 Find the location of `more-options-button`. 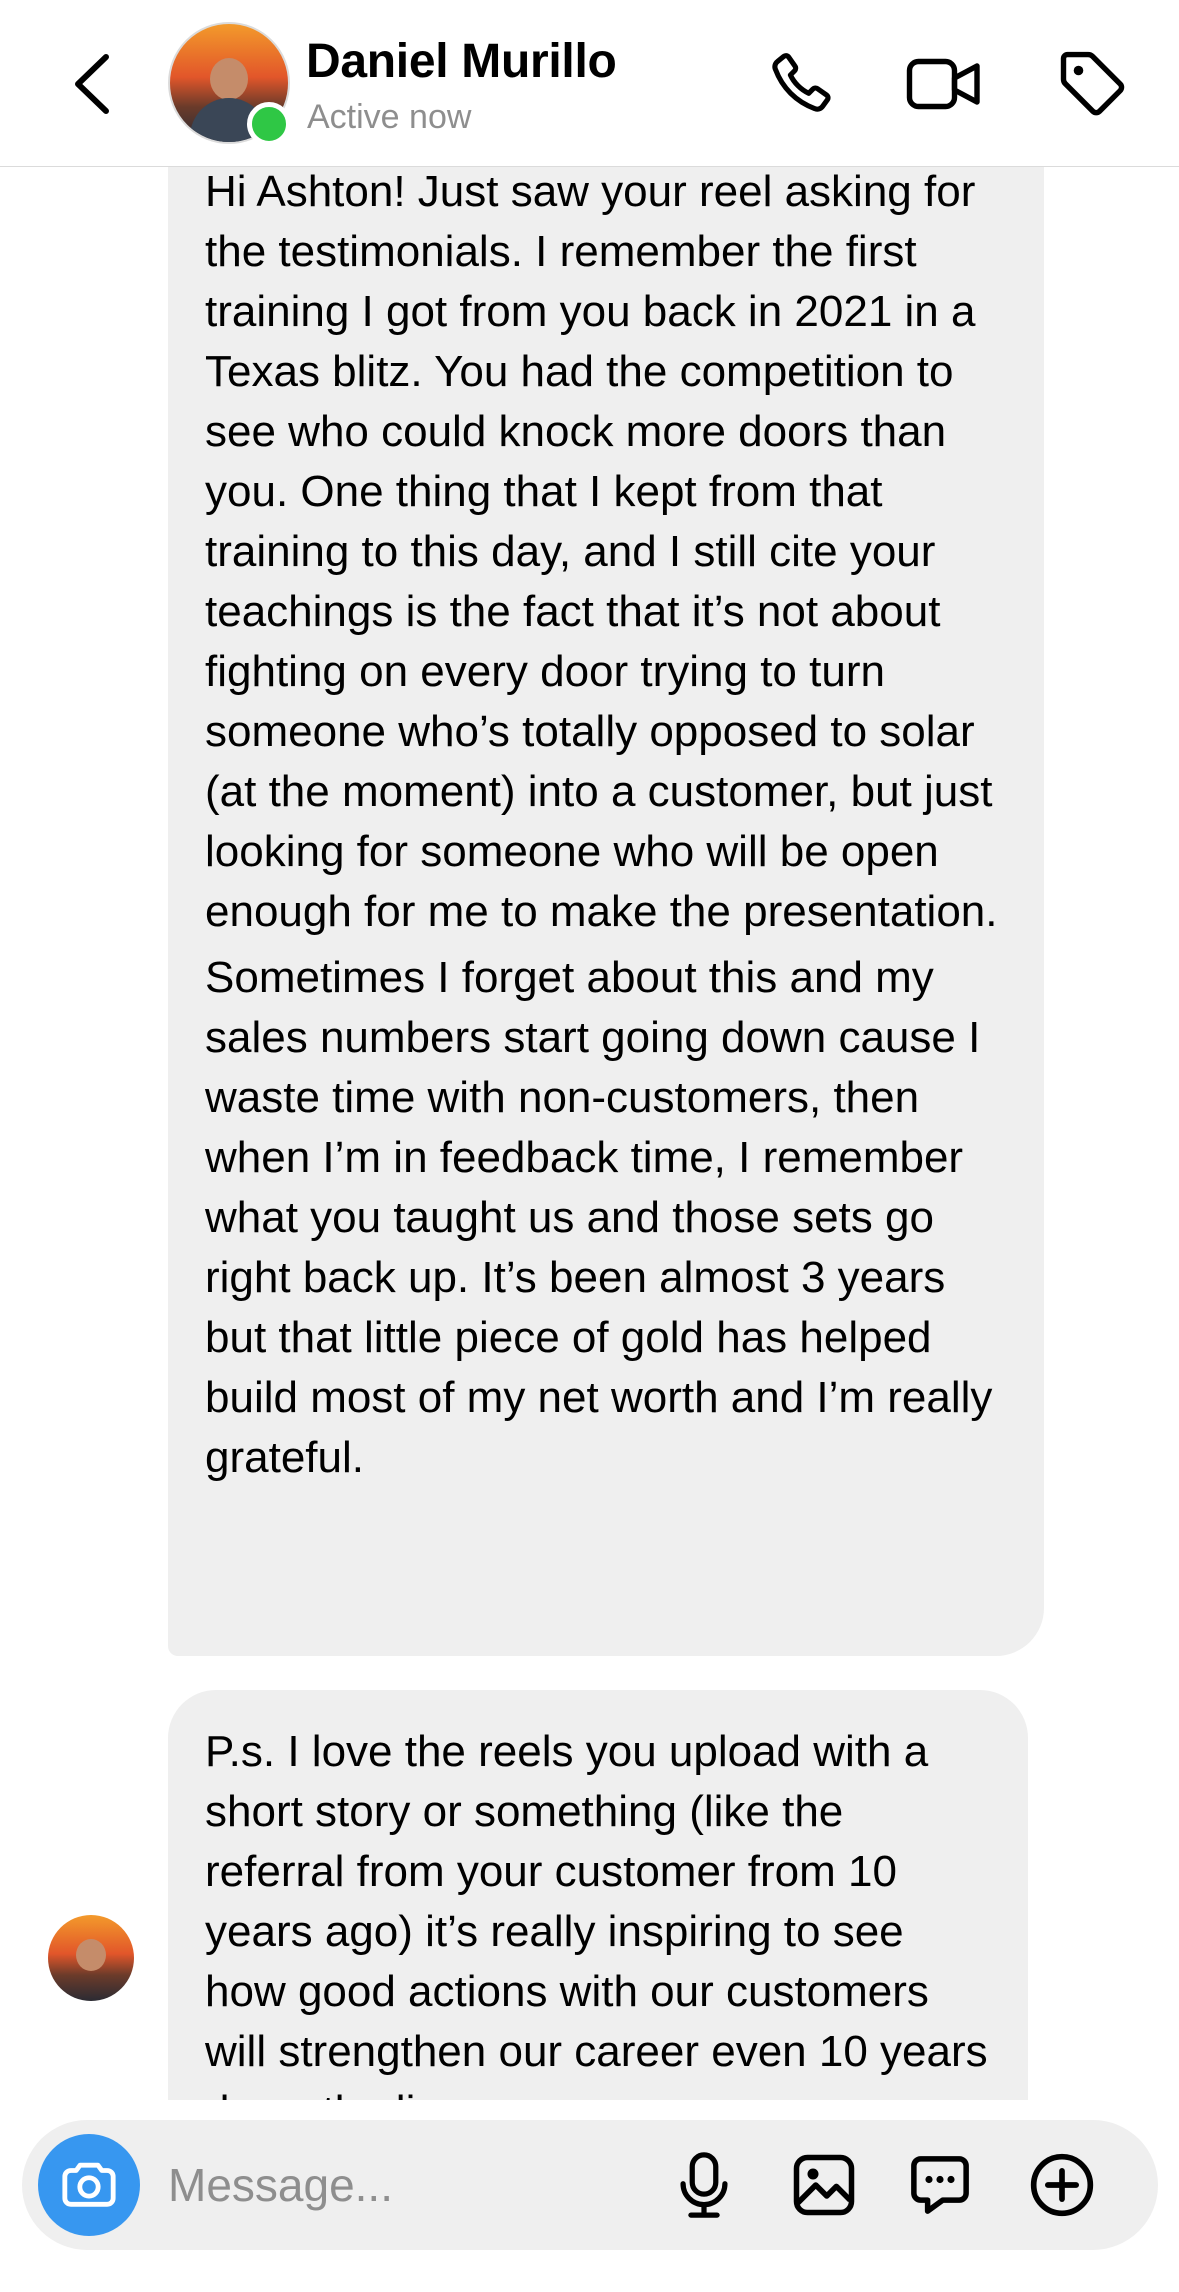

more-options-button is located at coordinates (1062, 2185).